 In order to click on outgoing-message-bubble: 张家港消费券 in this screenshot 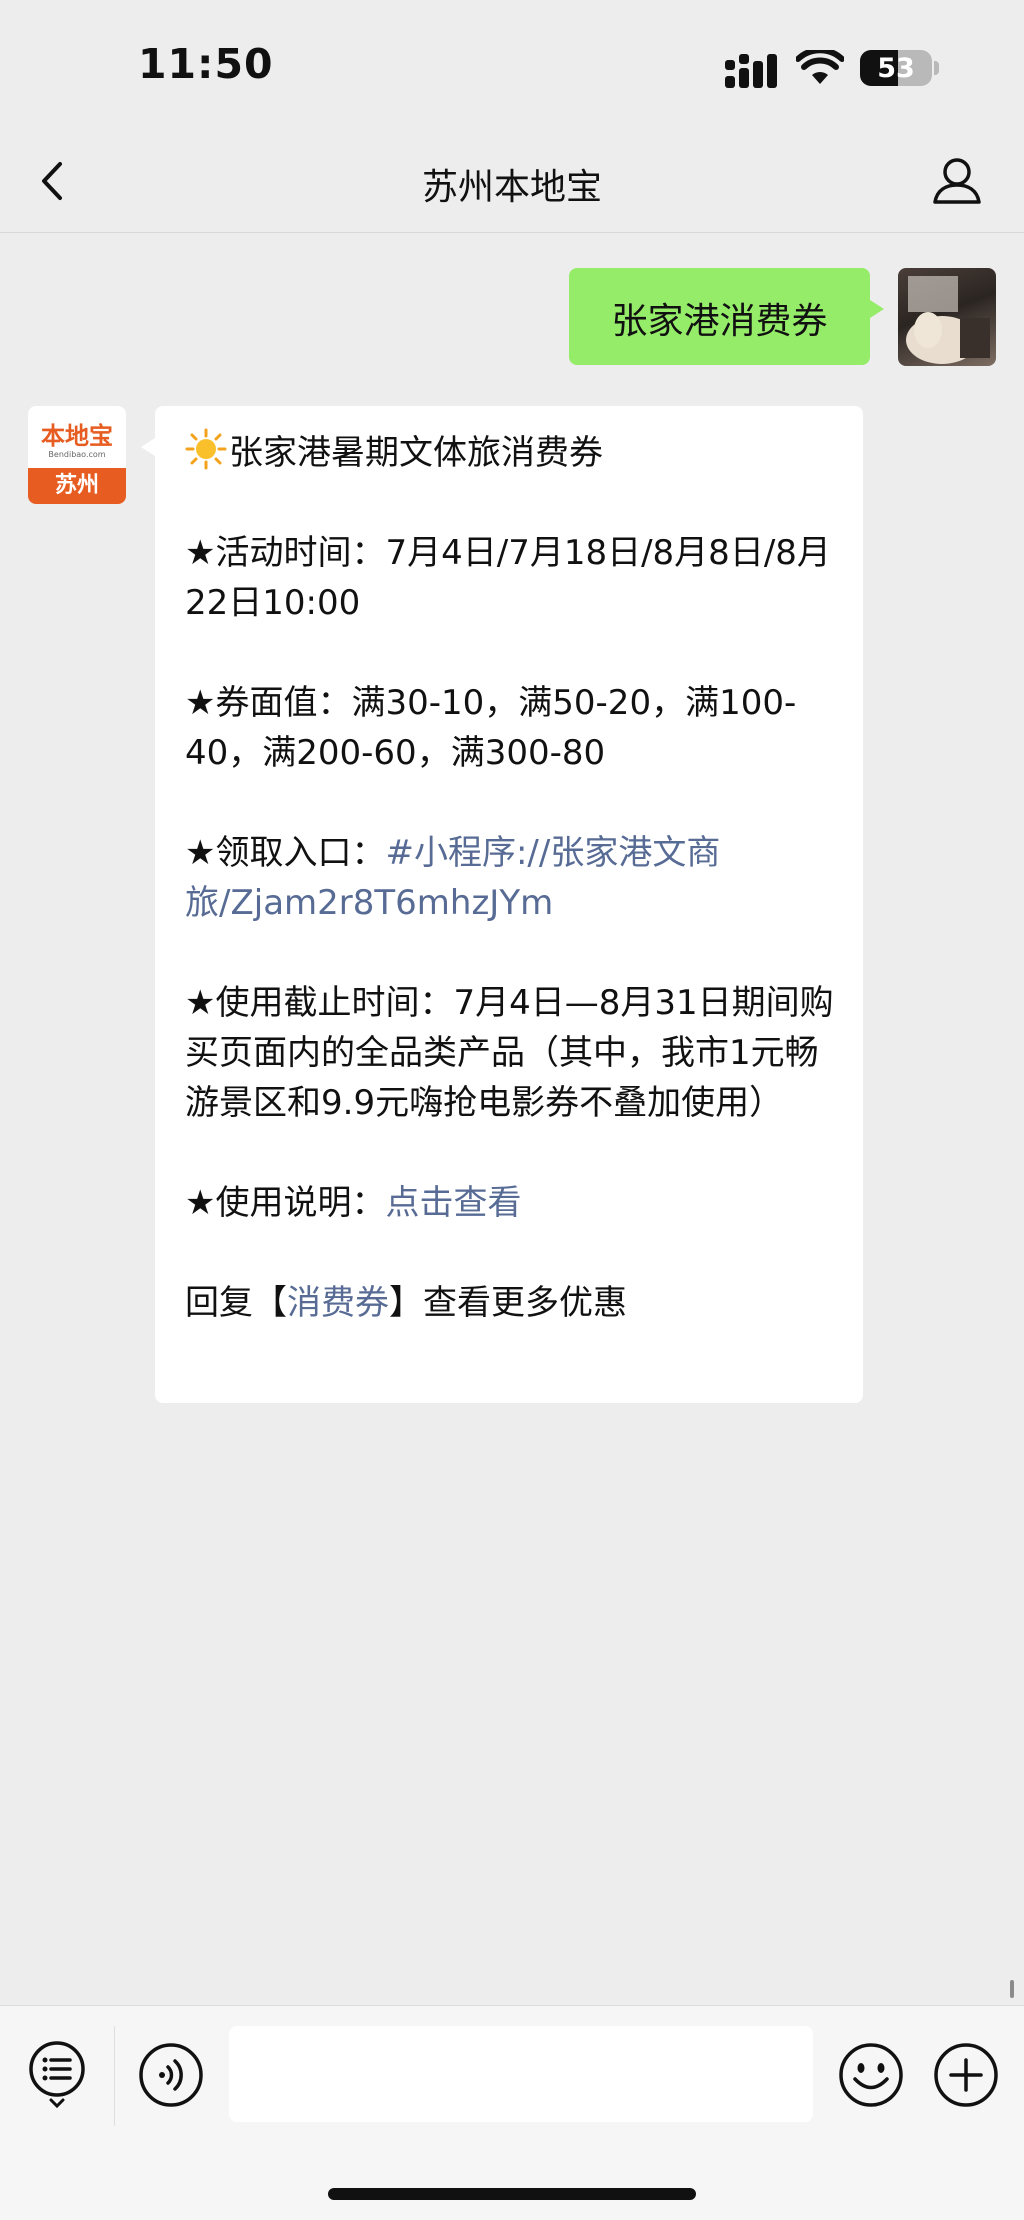, I will do `click(726, 316)`.